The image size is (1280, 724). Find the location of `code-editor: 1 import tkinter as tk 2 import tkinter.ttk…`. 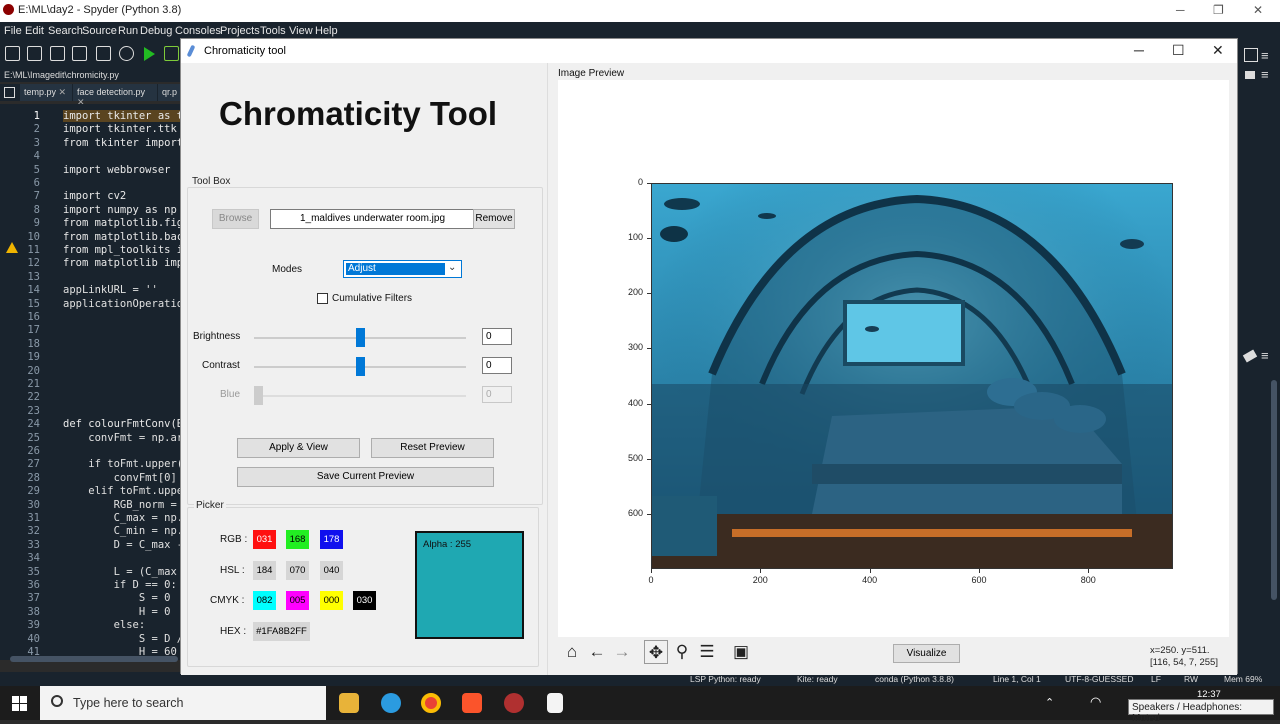

code-editor: 1 import tkinter as tk 2 import tkinter.ttk… is located at coordinates (90, 382).